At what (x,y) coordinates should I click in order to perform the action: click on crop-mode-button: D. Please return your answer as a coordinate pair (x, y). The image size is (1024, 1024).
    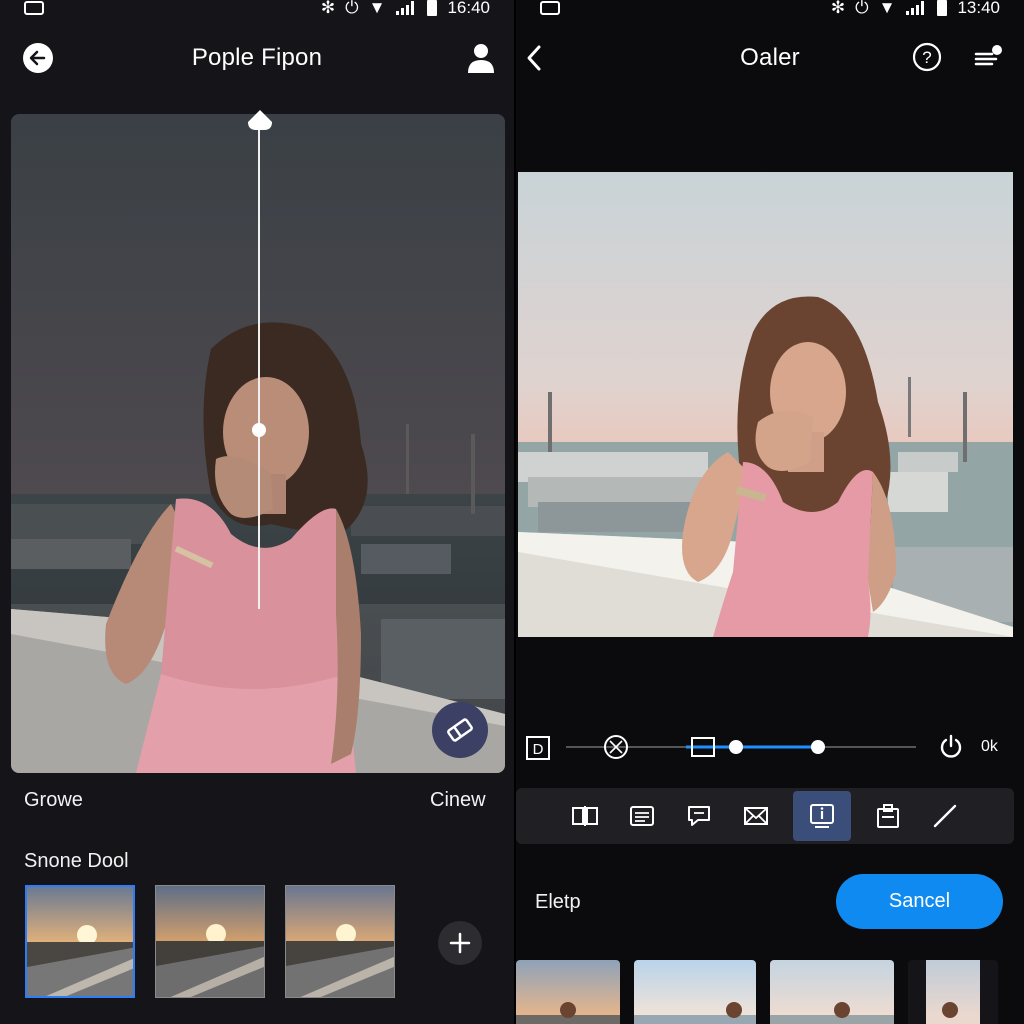
    Looking at the image, I should click on (538, 748).